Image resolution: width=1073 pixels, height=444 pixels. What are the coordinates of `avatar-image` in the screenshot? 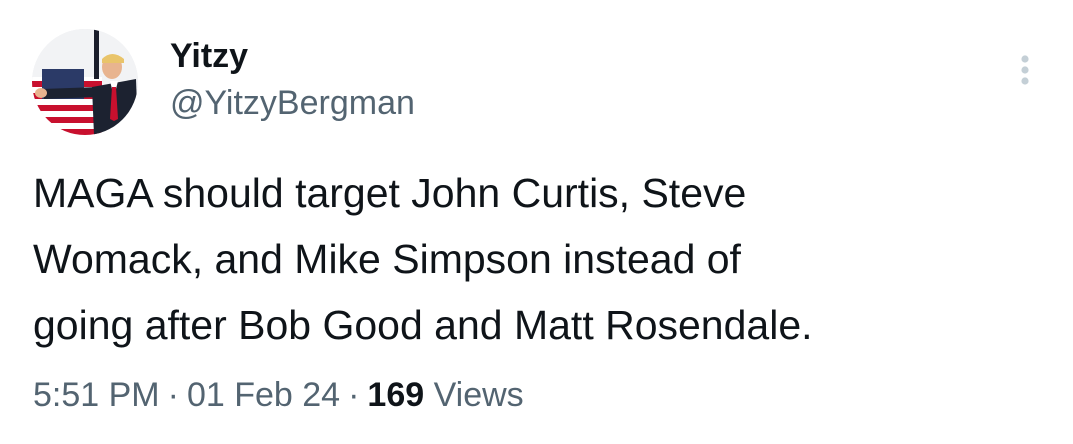 It's located at (85, 82).